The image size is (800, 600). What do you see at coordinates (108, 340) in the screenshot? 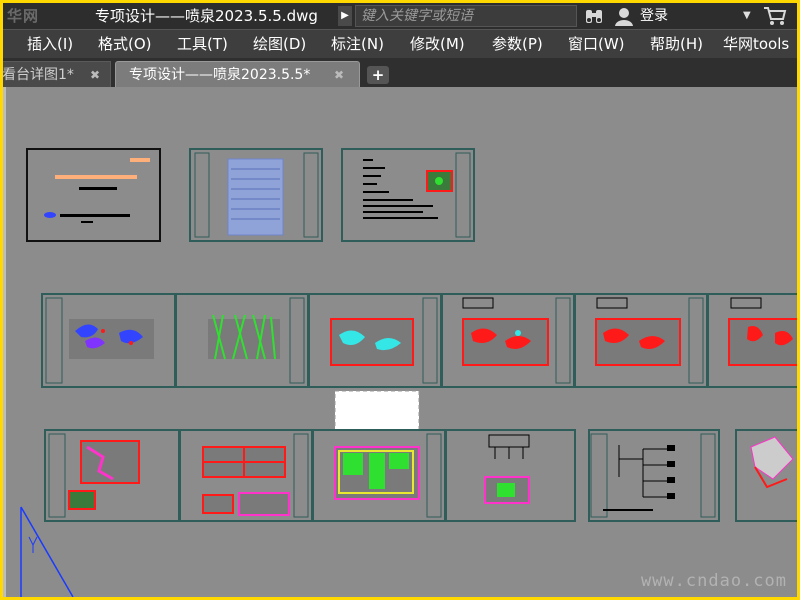
I see `sheet-fountain-plan-blue` at bounding box center [108, 340].